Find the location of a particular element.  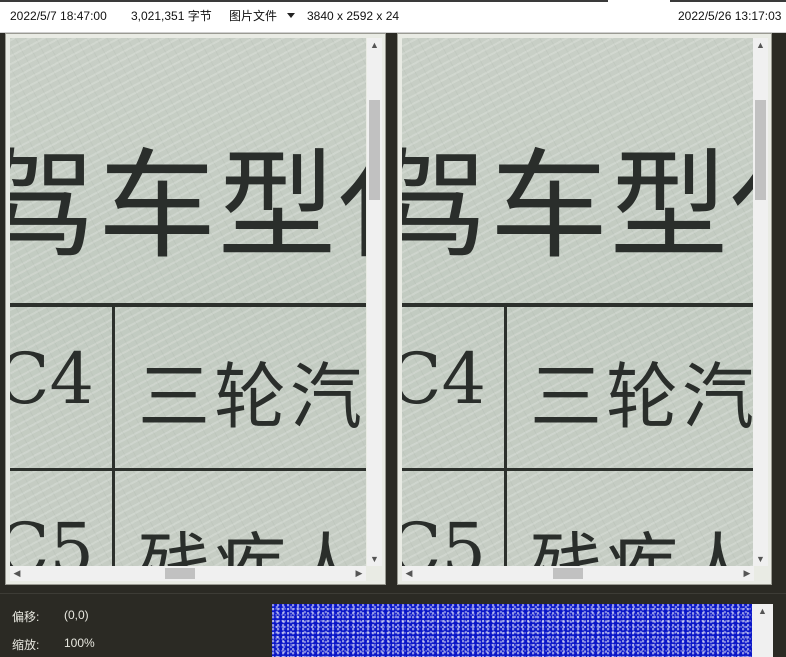

zoom-label: 缩放: is located at coordinates (26, 645).